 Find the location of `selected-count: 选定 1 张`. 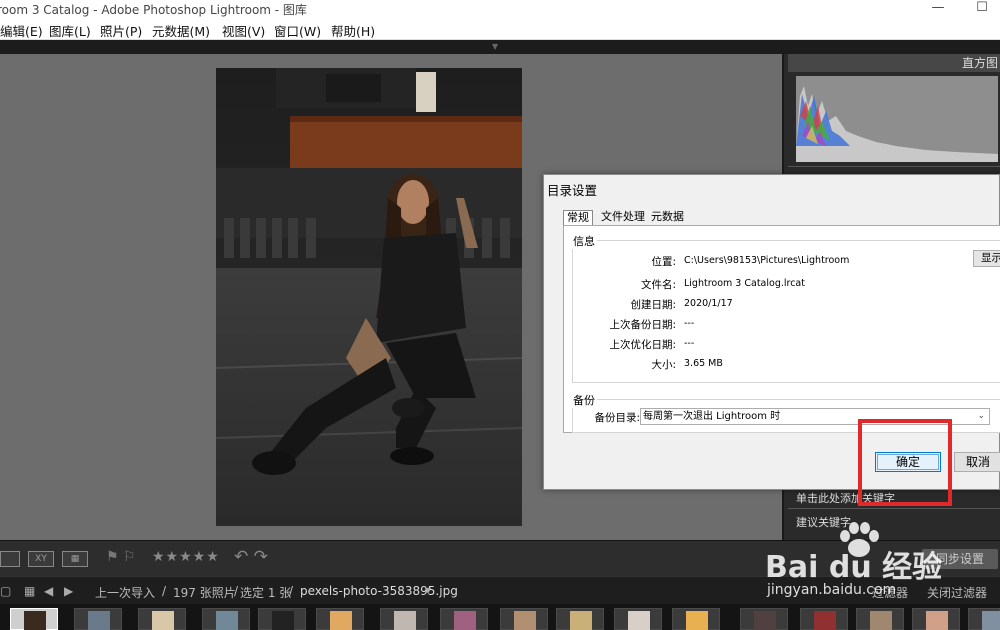

selected-count: 选定 1 张 is located at coordinates (266, 593).